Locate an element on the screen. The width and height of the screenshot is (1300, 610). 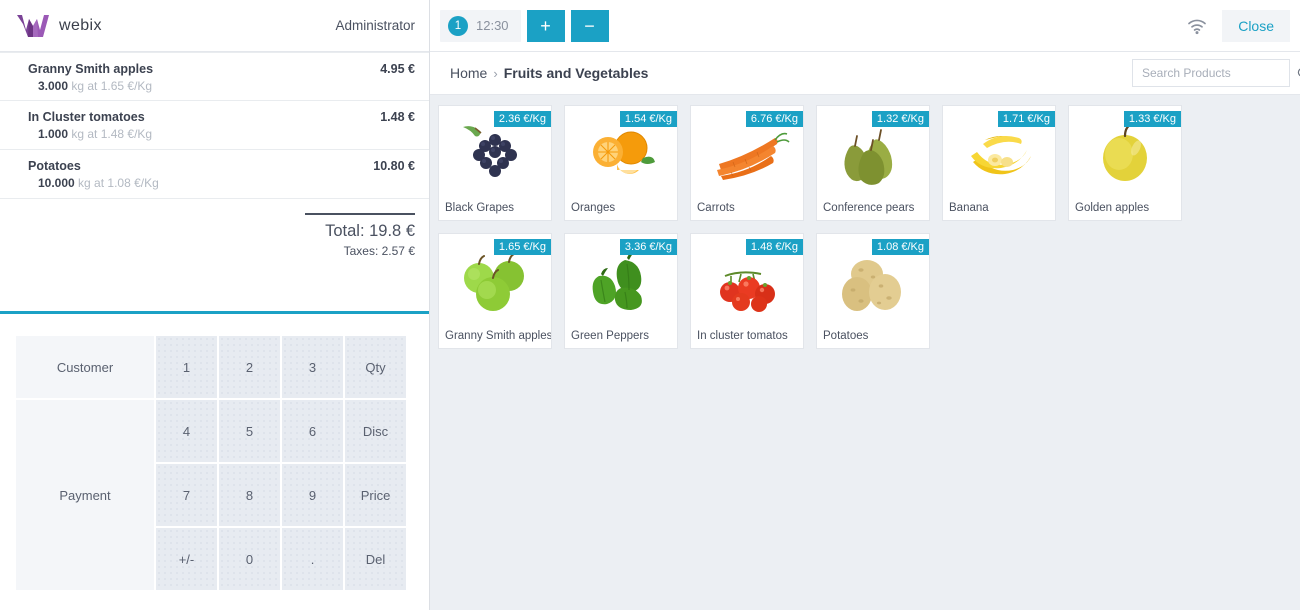
product-card: 1.65 €/Kg Granny Smith apples is located at coordinates (495, 291).